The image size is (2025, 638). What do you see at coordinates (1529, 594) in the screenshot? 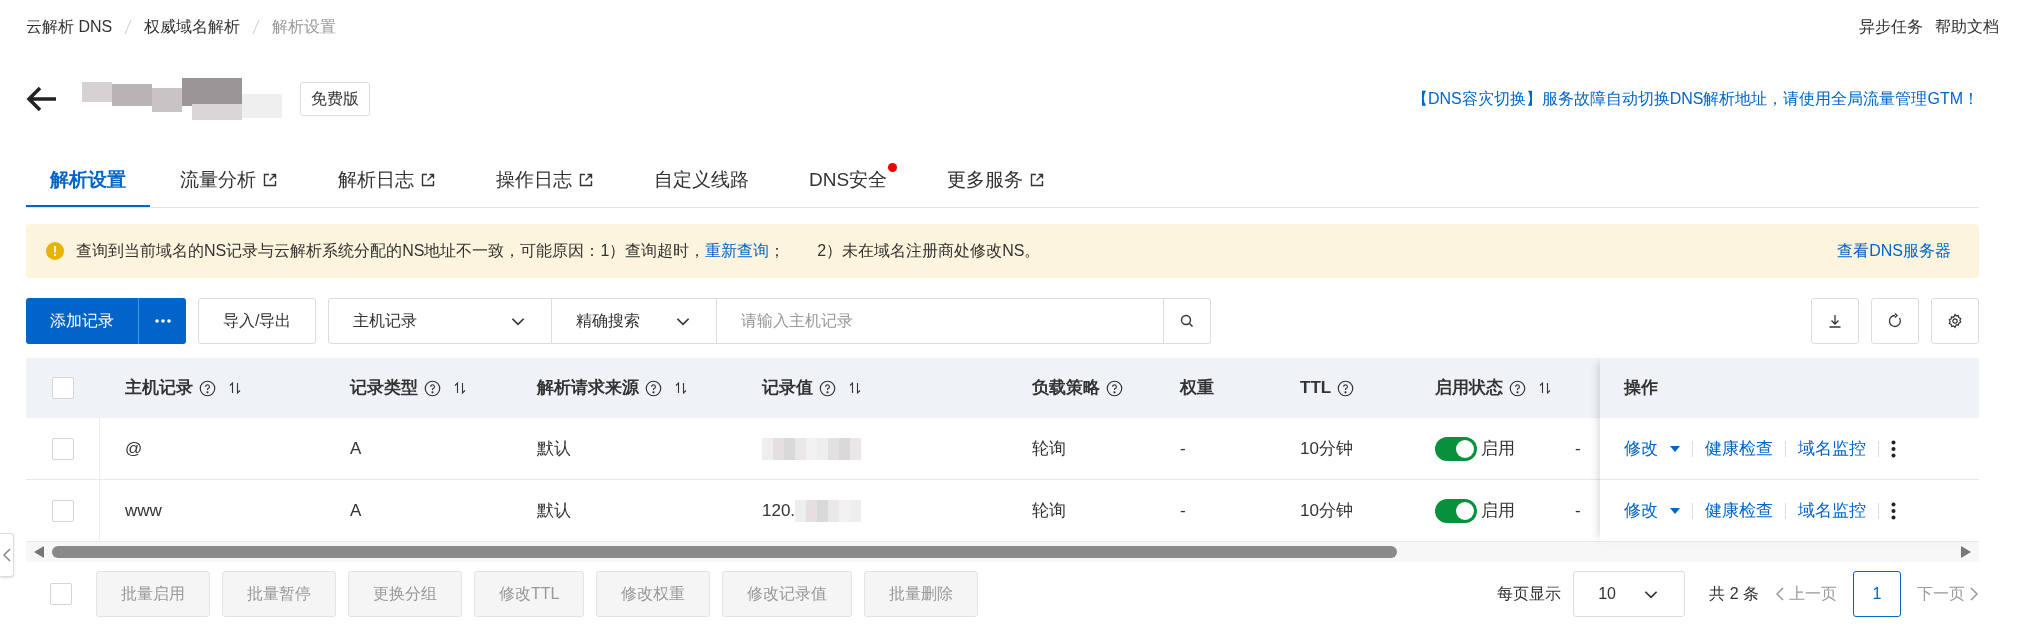
I see `page-size-label: 每页显示` at bounding box center [1529, 594].